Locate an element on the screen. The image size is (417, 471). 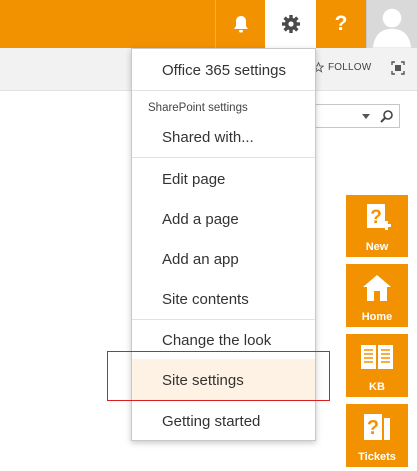
follow-button: FOLLOW is located at coordinates (342, 67).